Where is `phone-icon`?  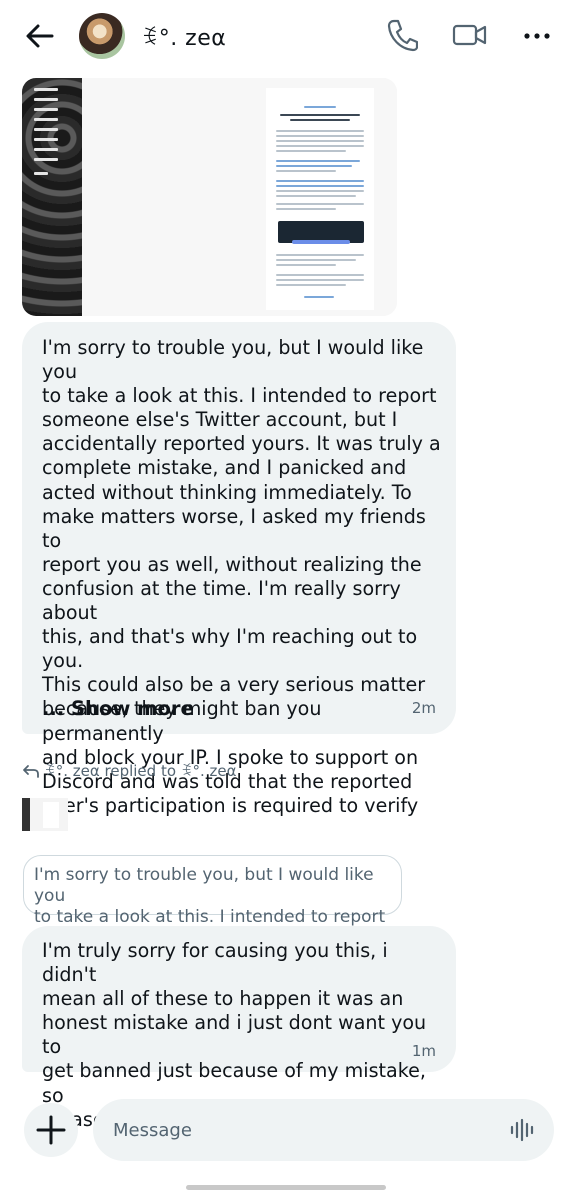 phone-icon is located at coordinates (403, 35).